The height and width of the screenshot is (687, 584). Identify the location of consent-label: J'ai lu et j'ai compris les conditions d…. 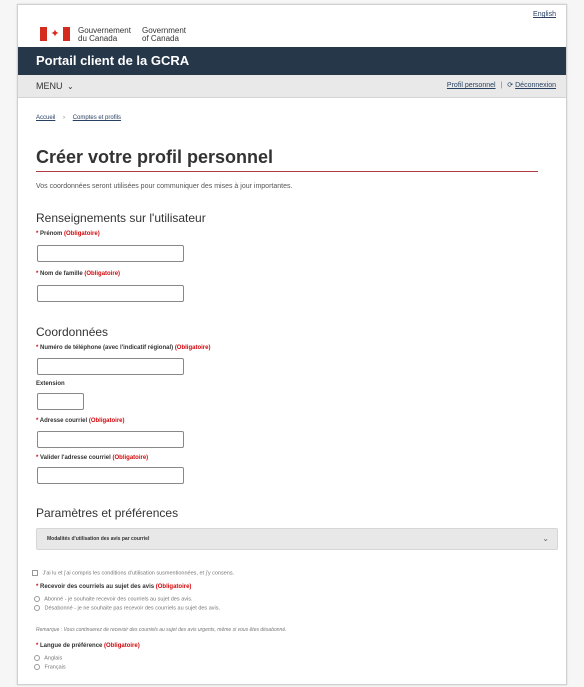
(138, 573).